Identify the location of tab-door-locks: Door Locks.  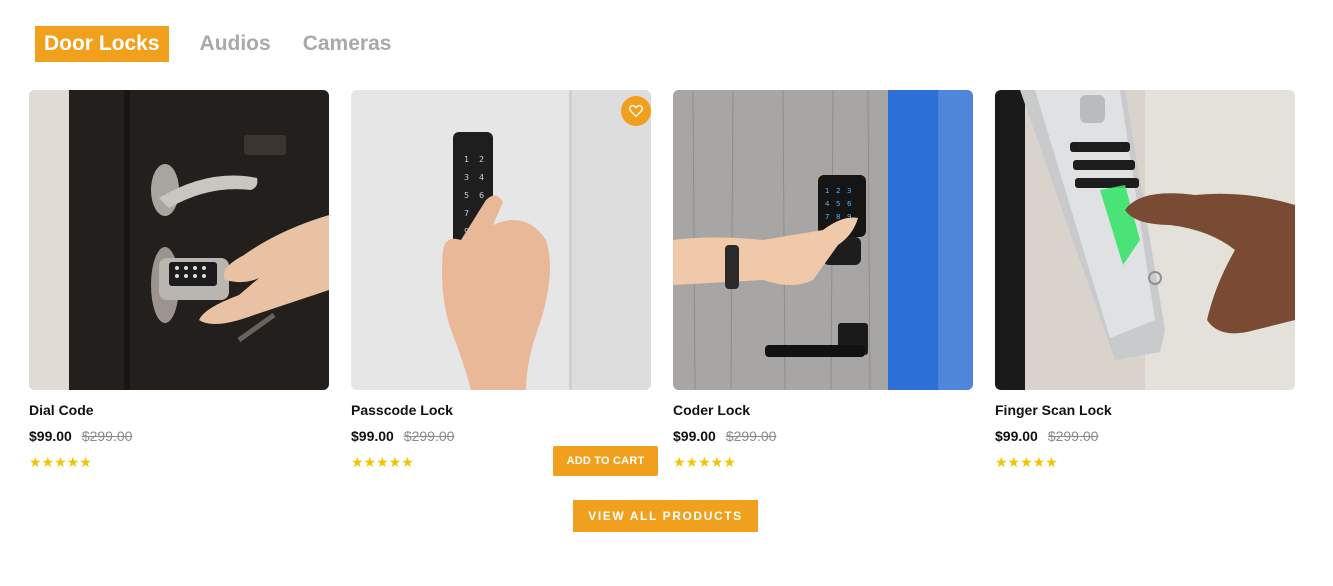
(102, 44).